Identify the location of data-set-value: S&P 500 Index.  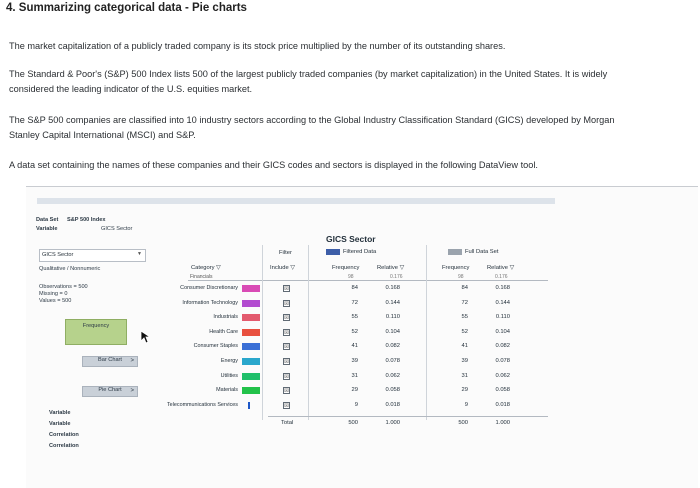
(86, 220).